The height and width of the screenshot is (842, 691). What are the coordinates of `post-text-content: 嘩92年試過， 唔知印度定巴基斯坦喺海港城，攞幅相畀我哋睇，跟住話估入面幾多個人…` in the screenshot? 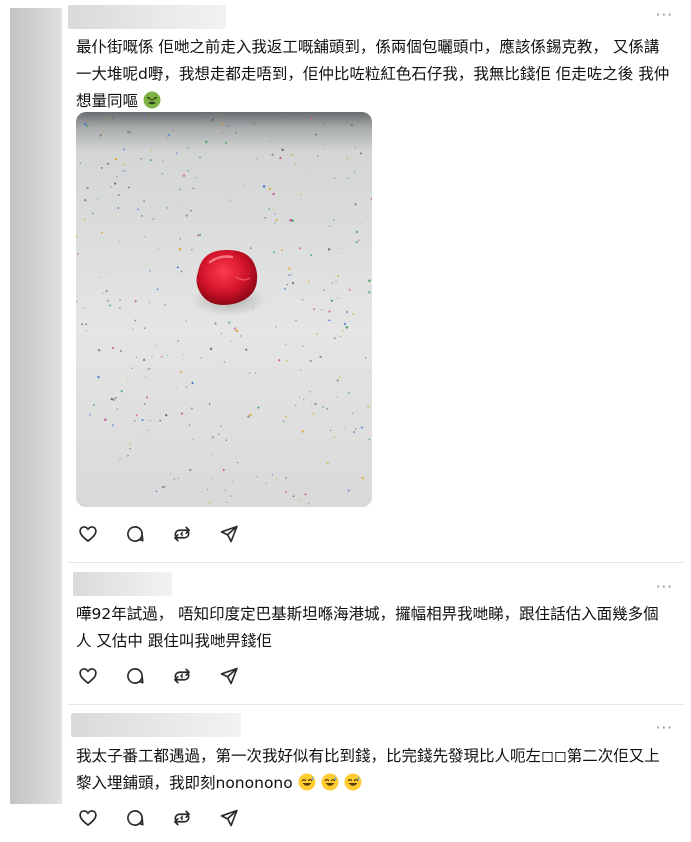 It's located at (367, 627).